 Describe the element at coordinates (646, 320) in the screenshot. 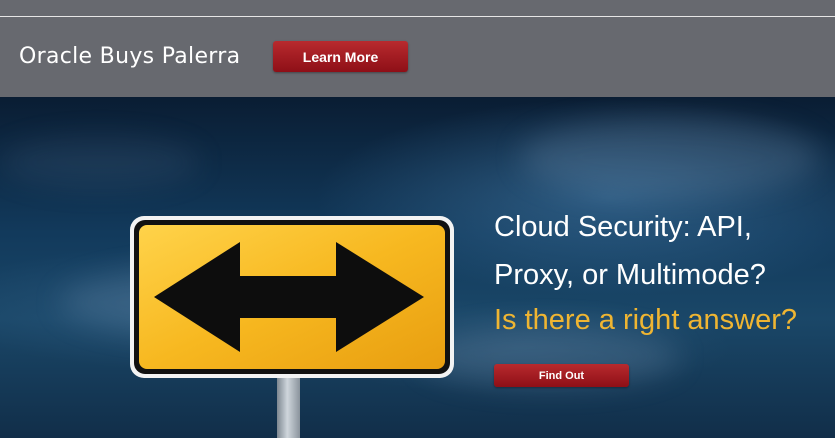

I see `hero-subline: Is there a right answer?` at that location.